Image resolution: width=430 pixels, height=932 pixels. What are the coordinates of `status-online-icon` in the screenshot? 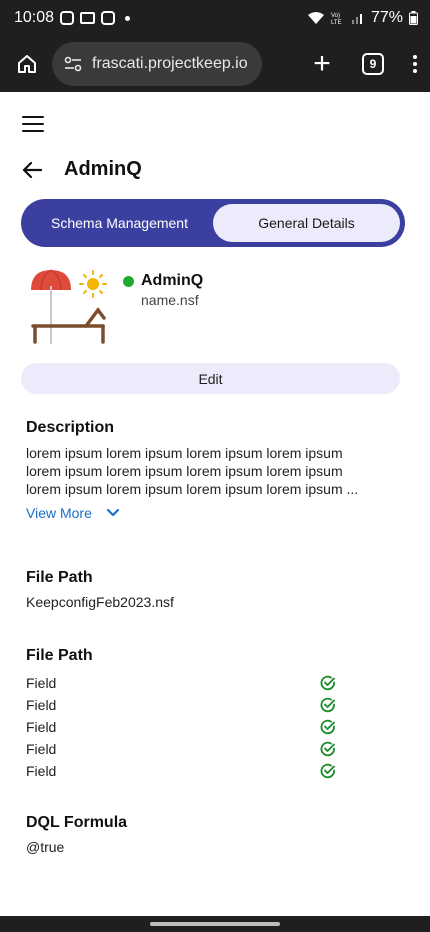 It's located at (128, 281).